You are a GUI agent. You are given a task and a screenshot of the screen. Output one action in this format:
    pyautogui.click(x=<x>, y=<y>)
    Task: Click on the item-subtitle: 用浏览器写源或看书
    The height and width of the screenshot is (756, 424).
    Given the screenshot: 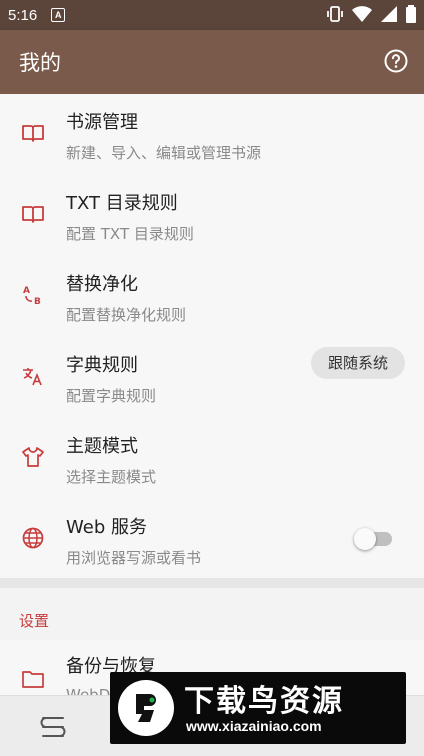 What is the action you would take?
    pyautogui.click(x=134, y=558)
    